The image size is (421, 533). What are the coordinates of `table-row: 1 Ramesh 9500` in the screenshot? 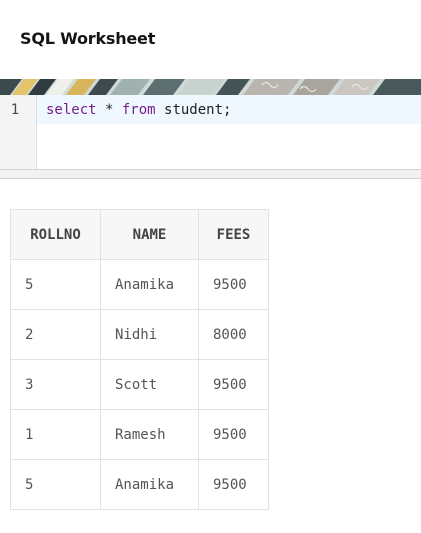 It's located at (139, 434).